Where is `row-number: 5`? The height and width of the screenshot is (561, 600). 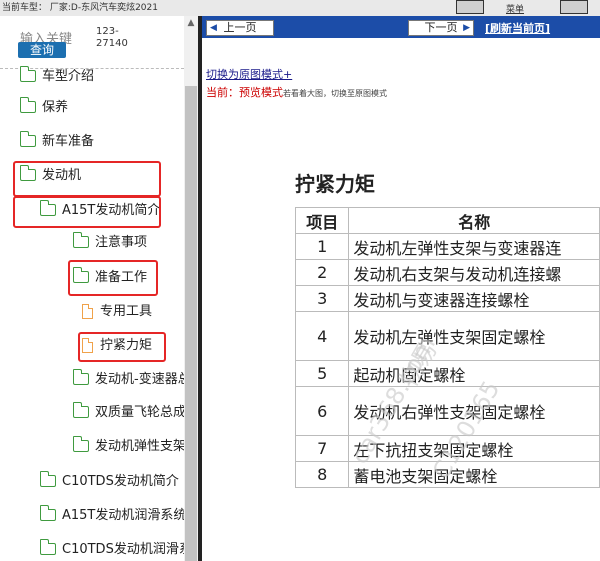 row-number: 5 is located at coordinates (322, 373).